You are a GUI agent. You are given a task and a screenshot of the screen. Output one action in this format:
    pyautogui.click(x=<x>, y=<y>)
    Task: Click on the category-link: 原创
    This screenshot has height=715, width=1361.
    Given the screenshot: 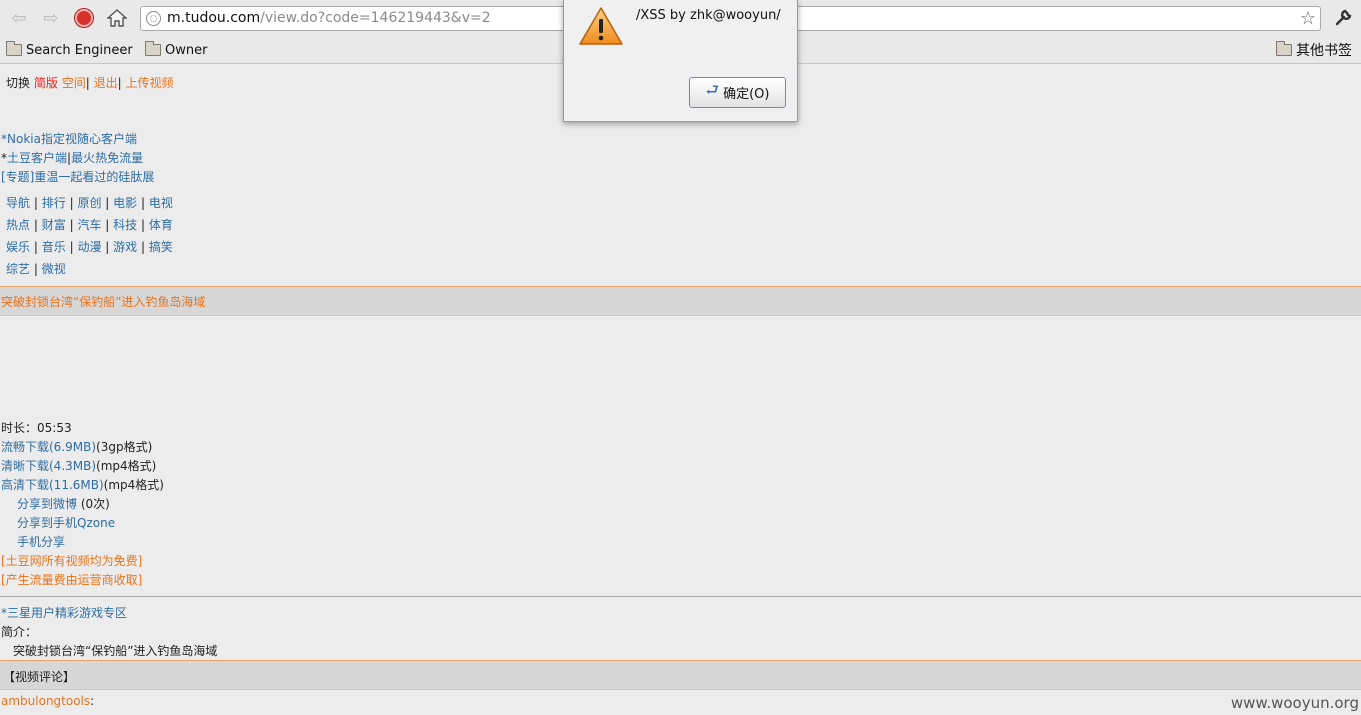 What is the action you would take?
    pyautogui.click(x=89, y=203)
    